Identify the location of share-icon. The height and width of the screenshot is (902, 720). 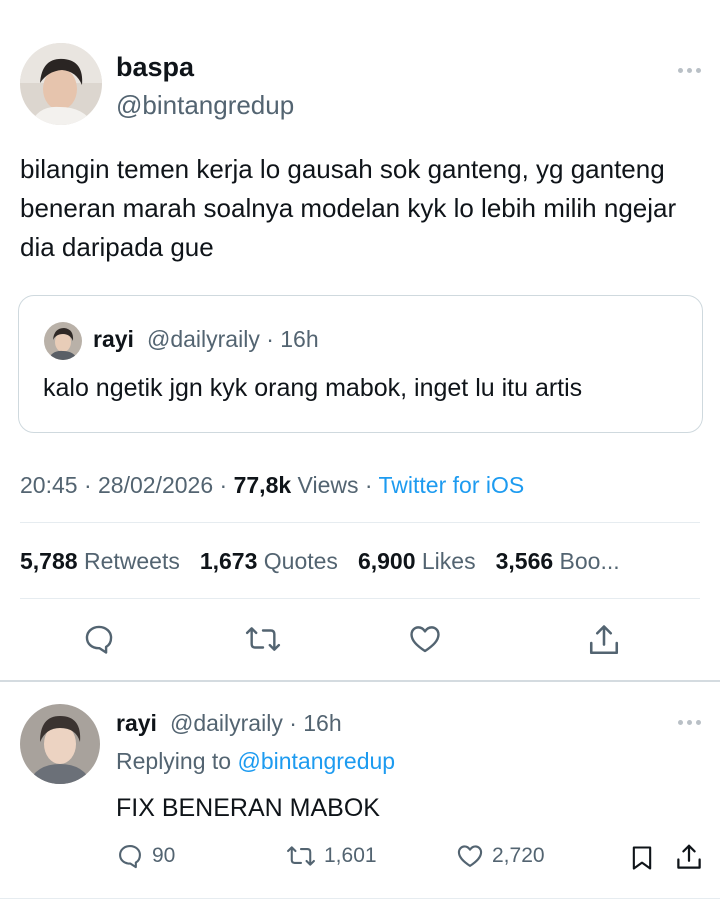
(604, 640).